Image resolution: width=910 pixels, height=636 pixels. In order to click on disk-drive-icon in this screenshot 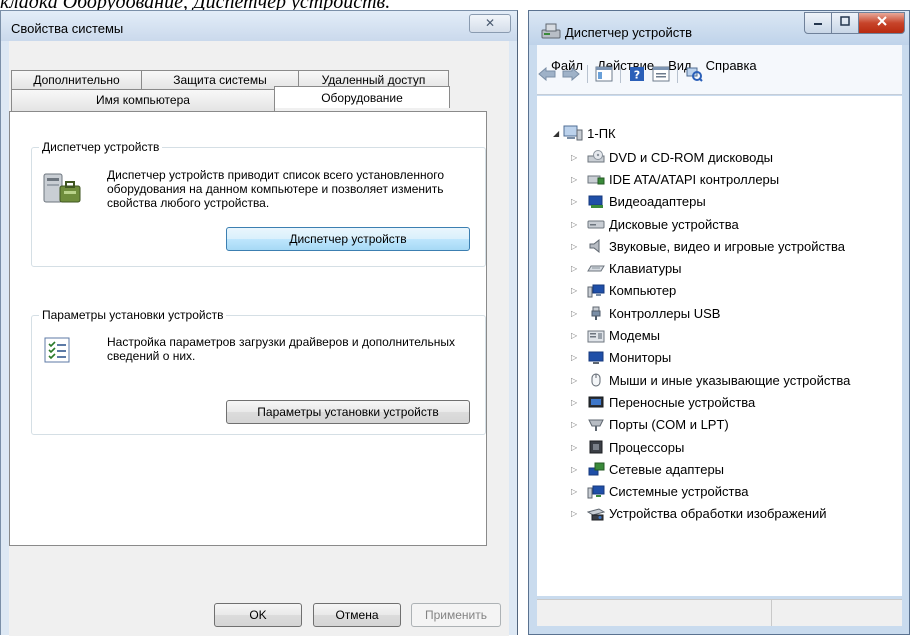, I will do `click(596, 224)`.